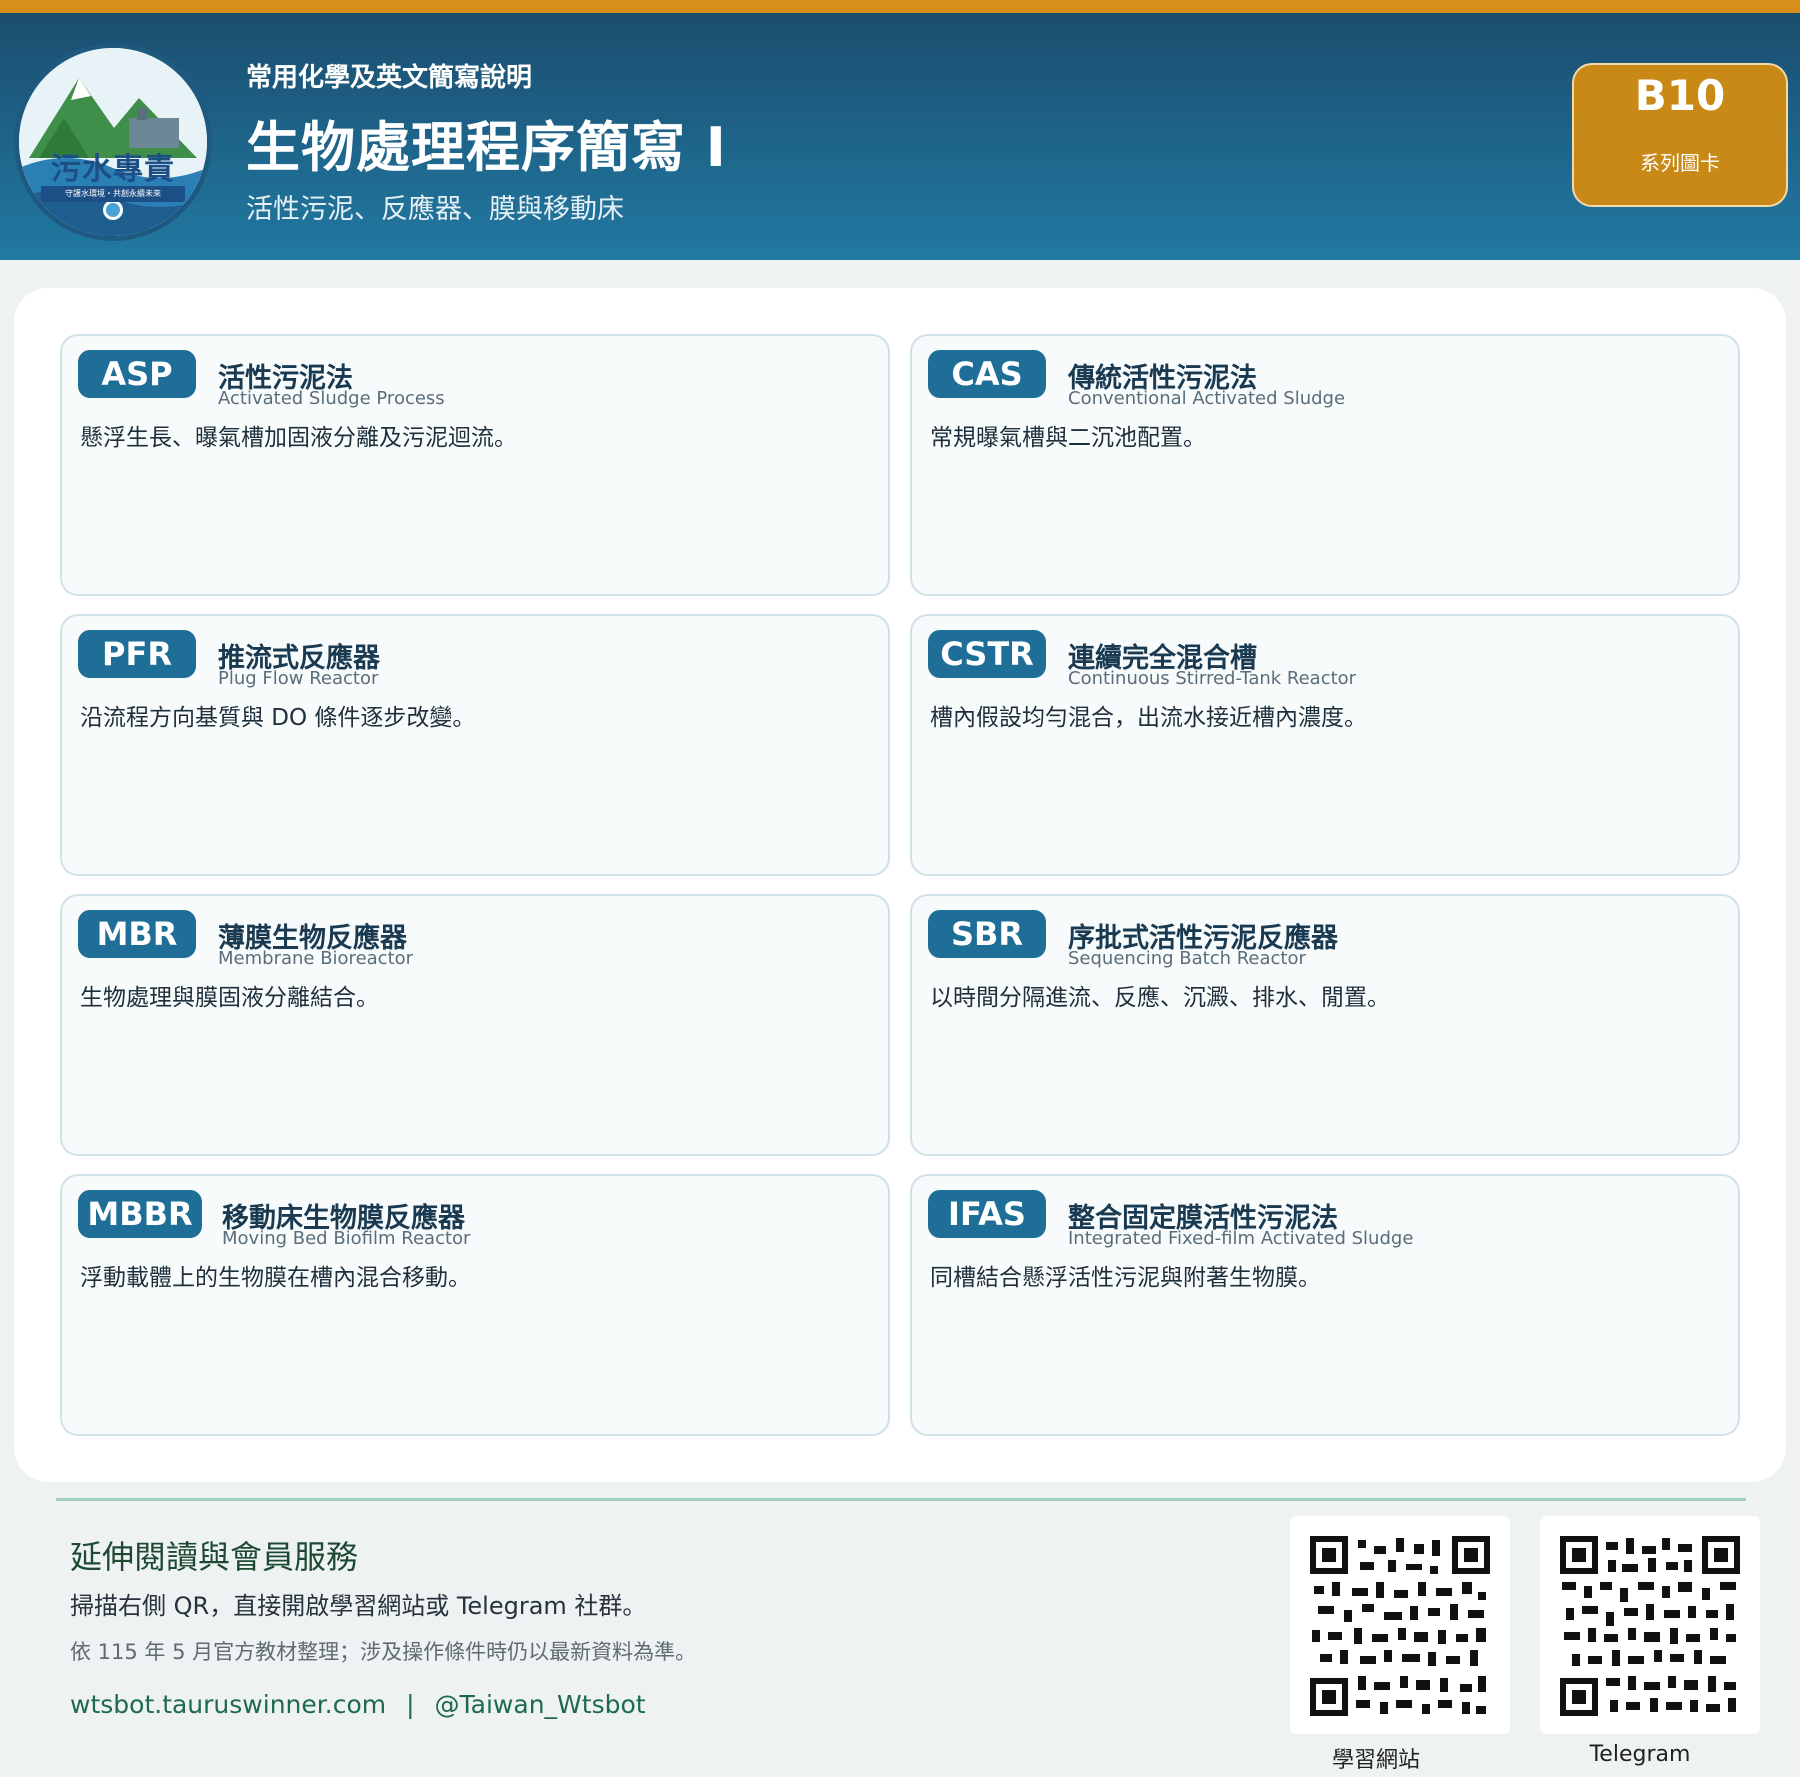  I want to click on page-supertitle: 常用化學及英文簡寫說明, so click(389, 78).